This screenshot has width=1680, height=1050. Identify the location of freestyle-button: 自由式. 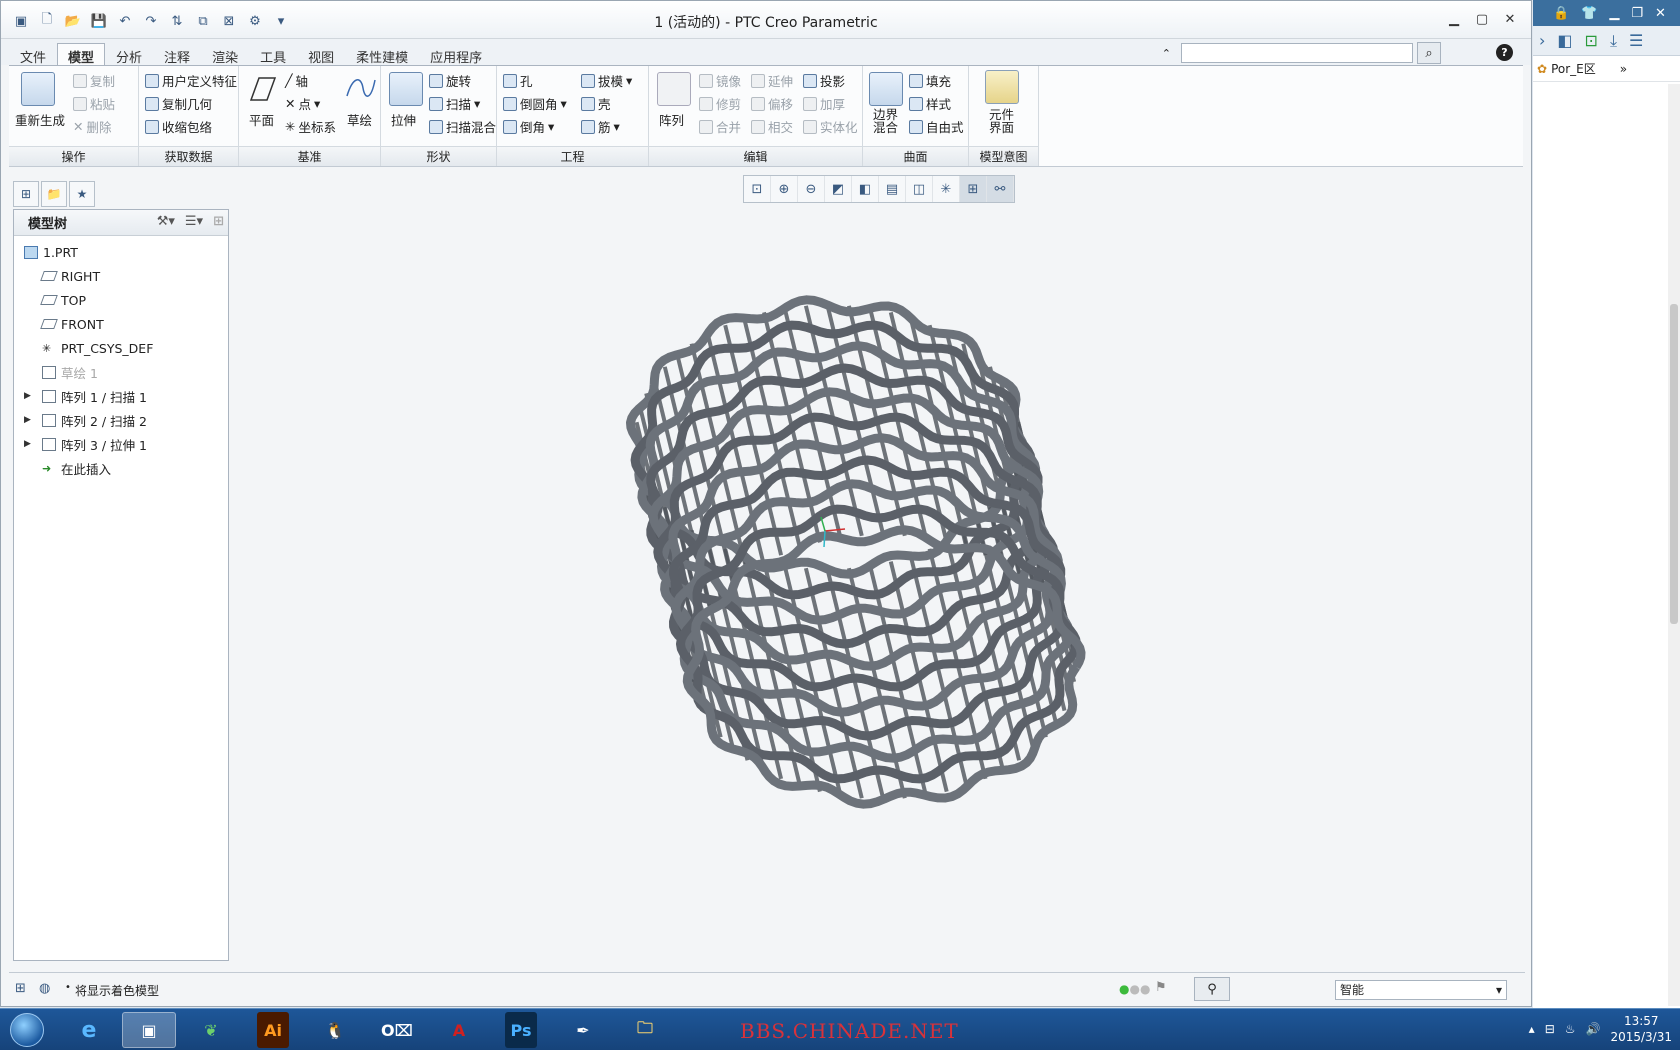
(936, 126).